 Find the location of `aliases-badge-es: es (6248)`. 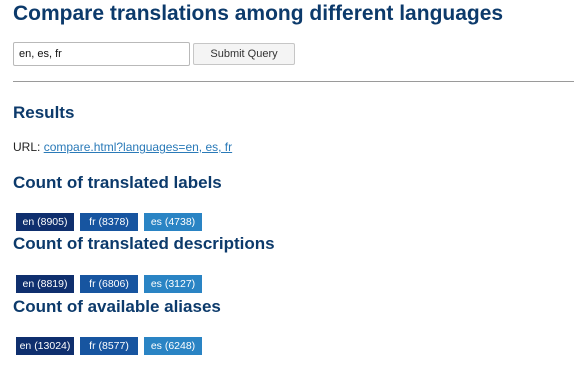

aliases-badge-es: es (6248) is located at coordinates (173, 346).